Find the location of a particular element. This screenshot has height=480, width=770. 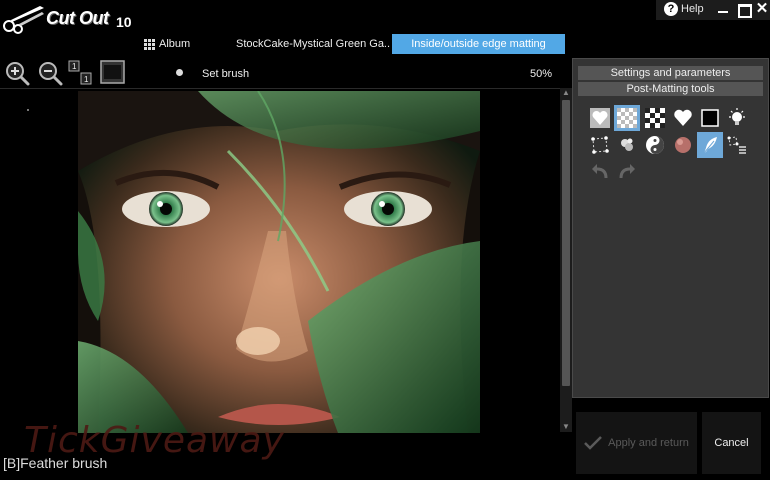

settings-header: Settings and parameters is located at coordinates (670, 73).